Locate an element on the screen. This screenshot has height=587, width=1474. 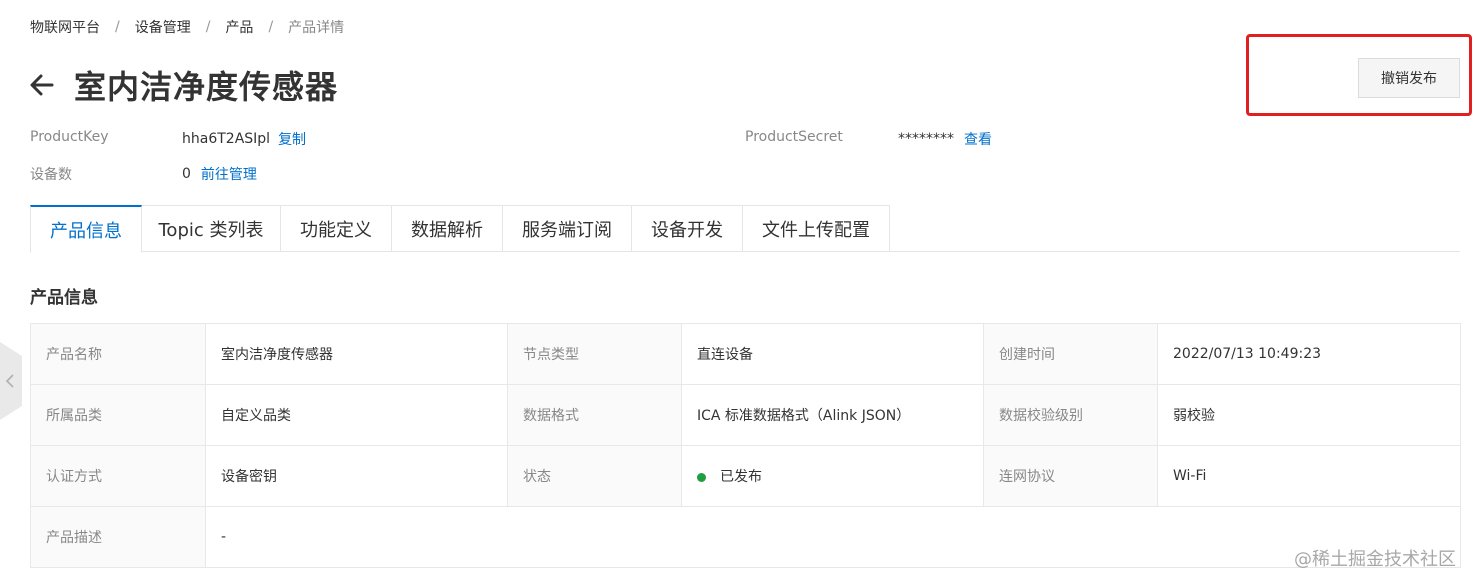
product-key-field: hha6T2ASIpl 复制 is located at coordinates (244, 139).